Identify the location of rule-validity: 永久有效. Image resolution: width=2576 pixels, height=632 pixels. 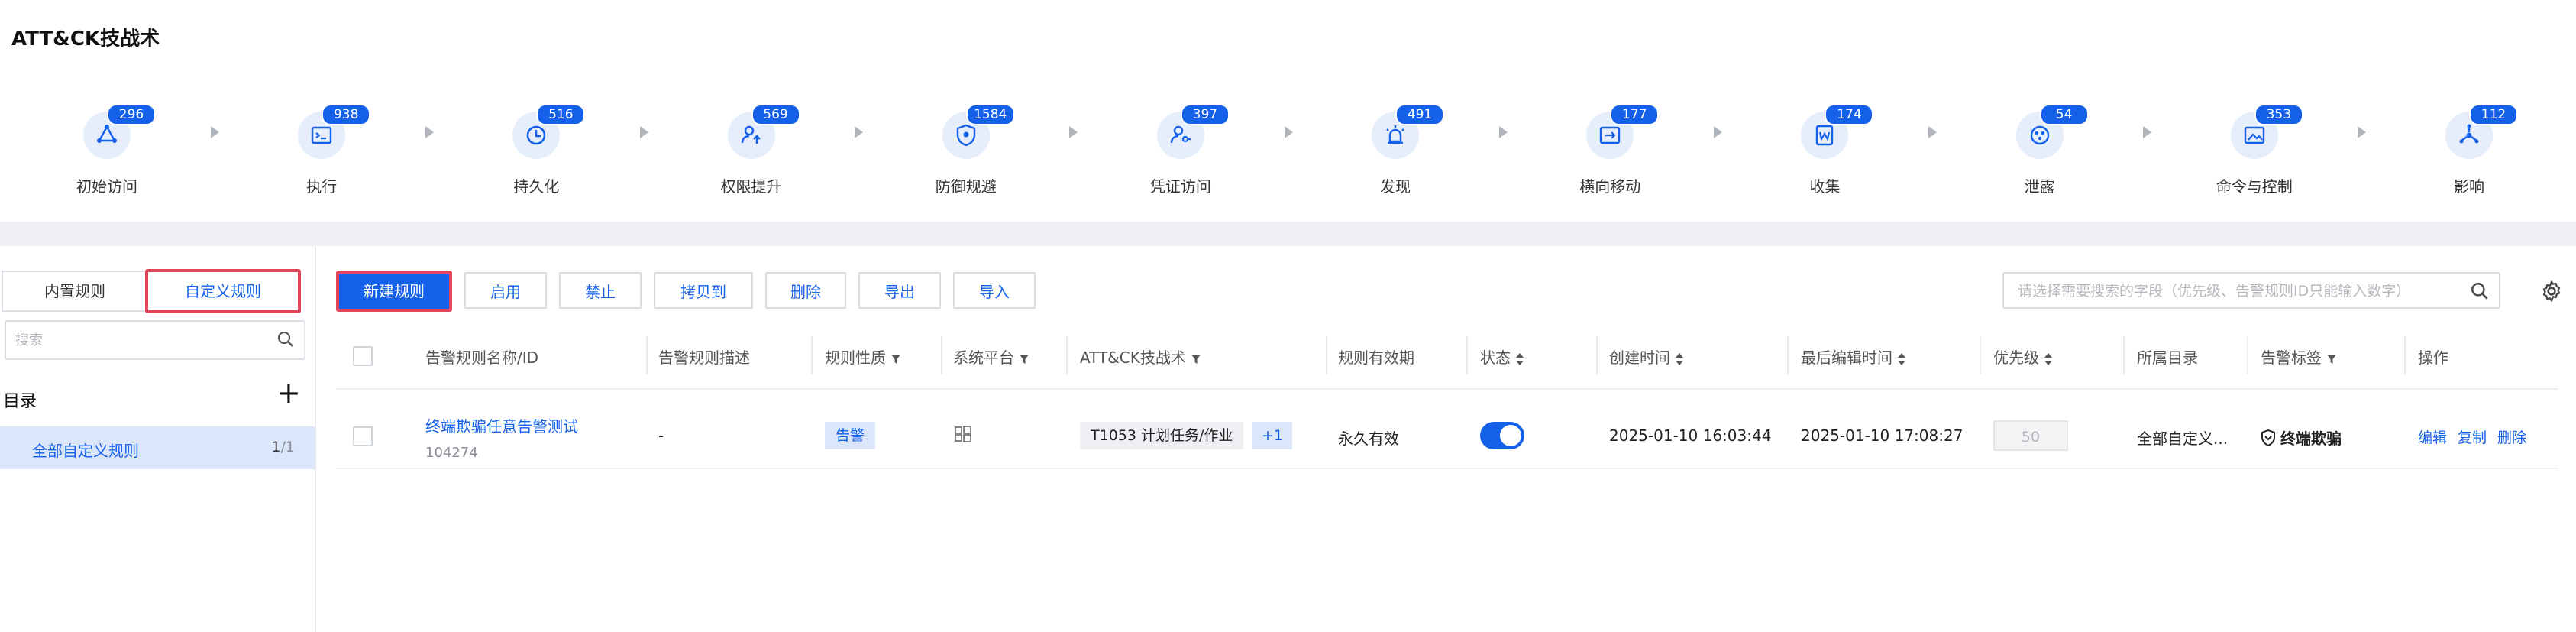
(1368, 438).